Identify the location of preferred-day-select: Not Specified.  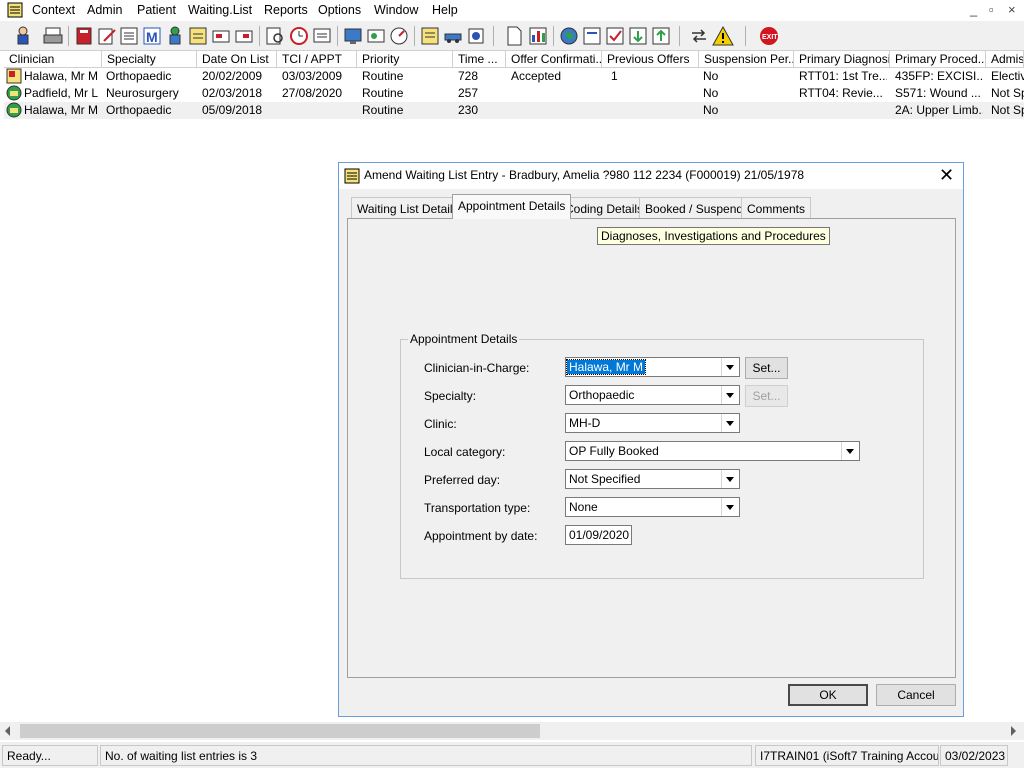
(652, 479).